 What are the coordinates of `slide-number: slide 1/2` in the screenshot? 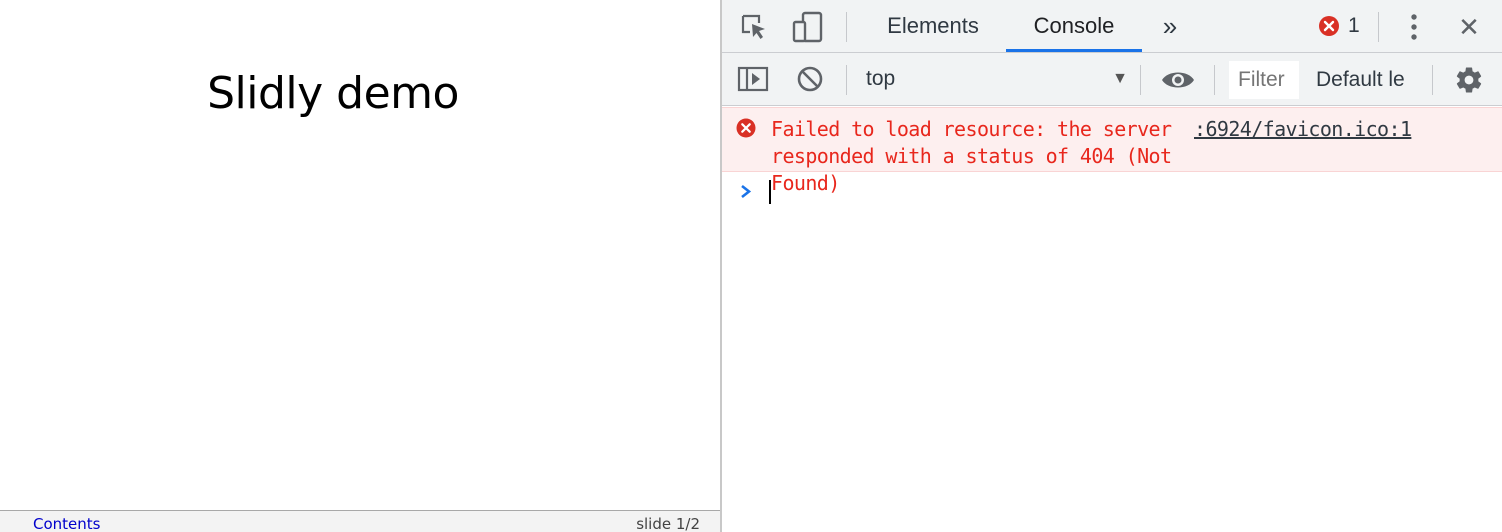 It's located at (668, 523).